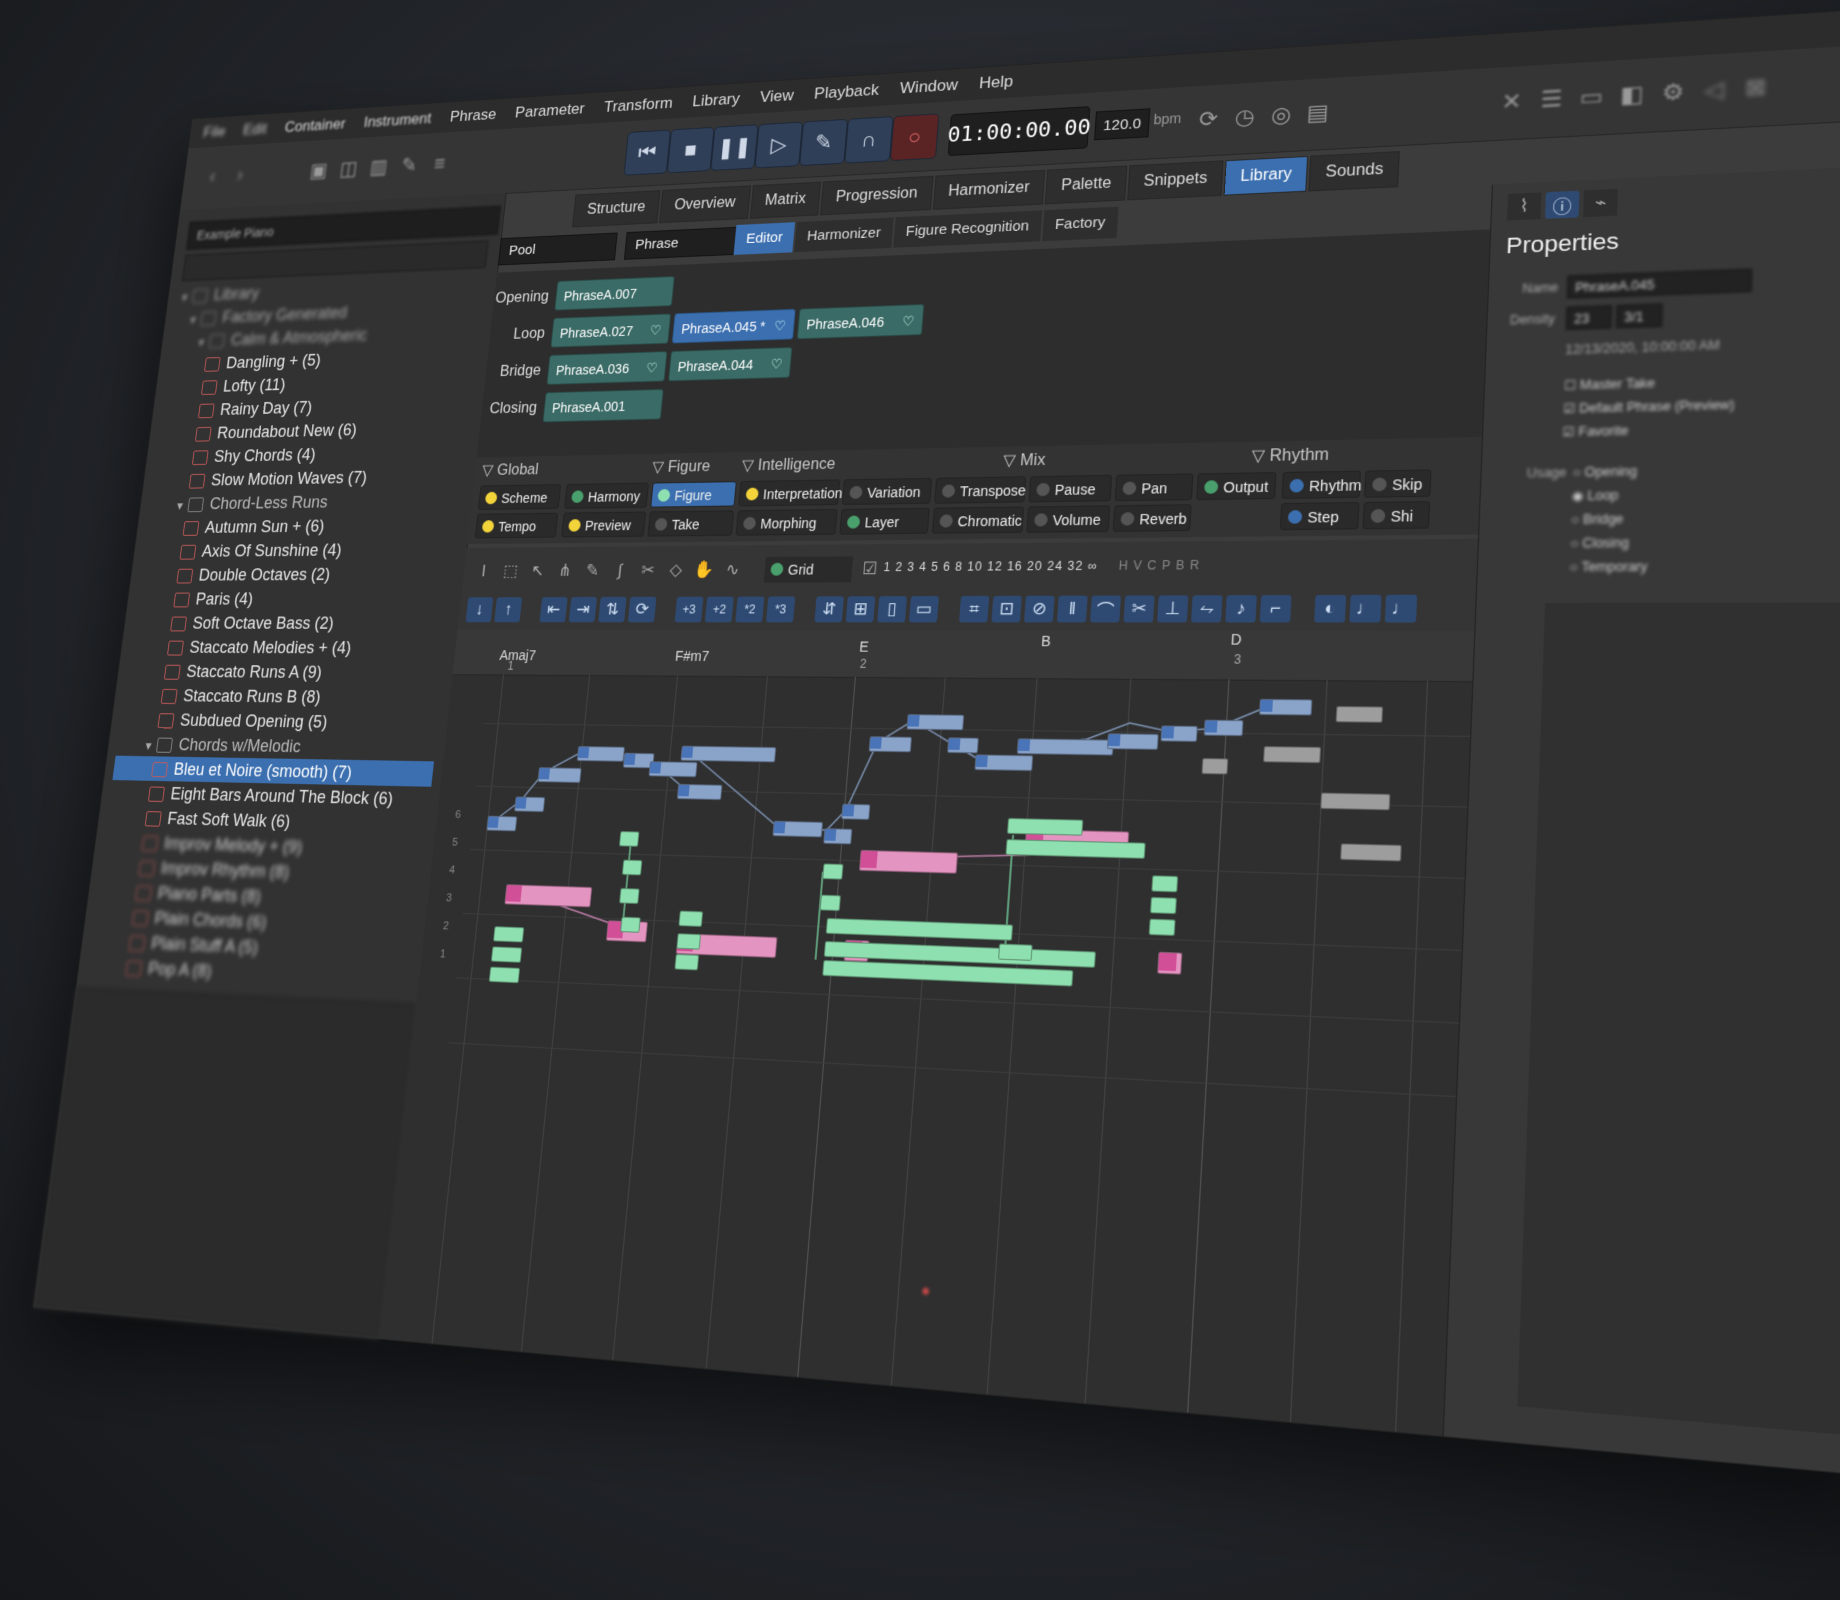  What do you see at coordinates (730, 364) in the screenshot?
I see `phrase-chip: PhraseA.044 ♡` at bounding box center [730, 364].